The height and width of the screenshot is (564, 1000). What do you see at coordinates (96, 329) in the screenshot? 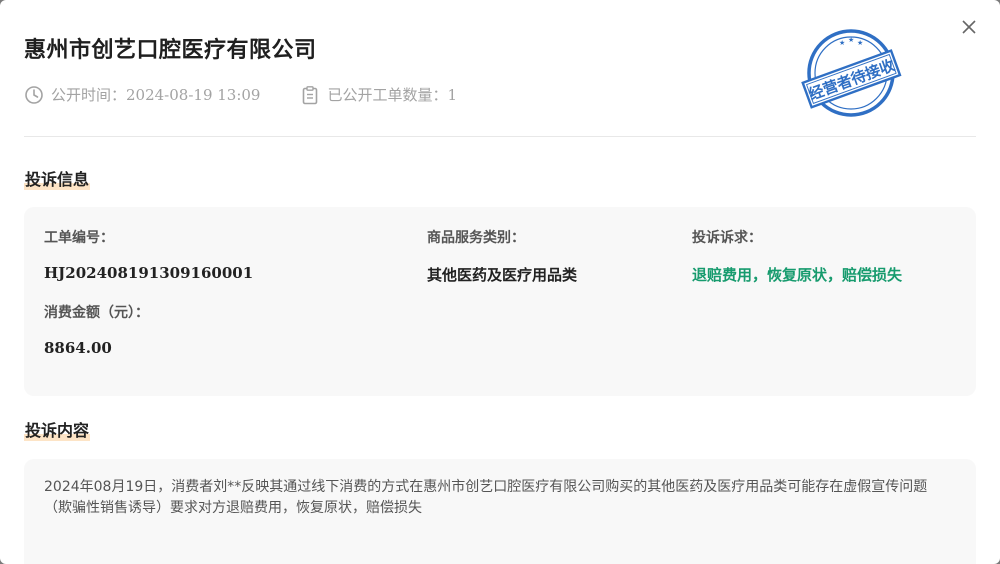
I see `field-amount: 消费金额（元）： 8864.00` at bounding box center [96, 329].